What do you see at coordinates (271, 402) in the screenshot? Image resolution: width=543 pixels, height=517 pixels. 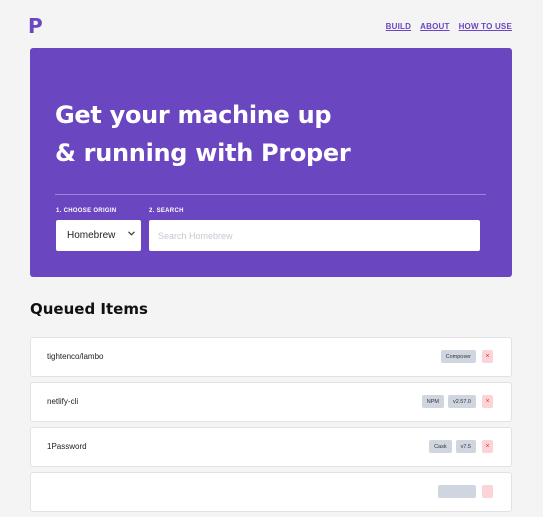 I see `queued-item: netlify-cli NPM v2.57.0 ×` at bounding box center [271, 402].